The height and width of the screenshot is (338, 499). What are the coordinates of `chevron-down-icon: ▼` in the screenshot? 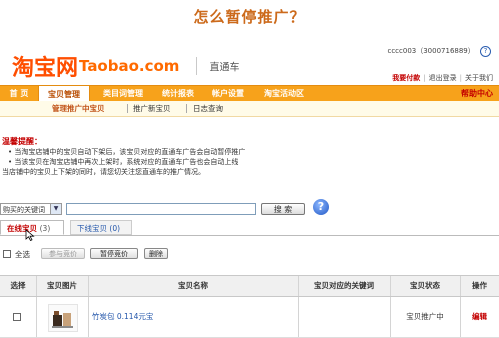 It's located at (55, 209).